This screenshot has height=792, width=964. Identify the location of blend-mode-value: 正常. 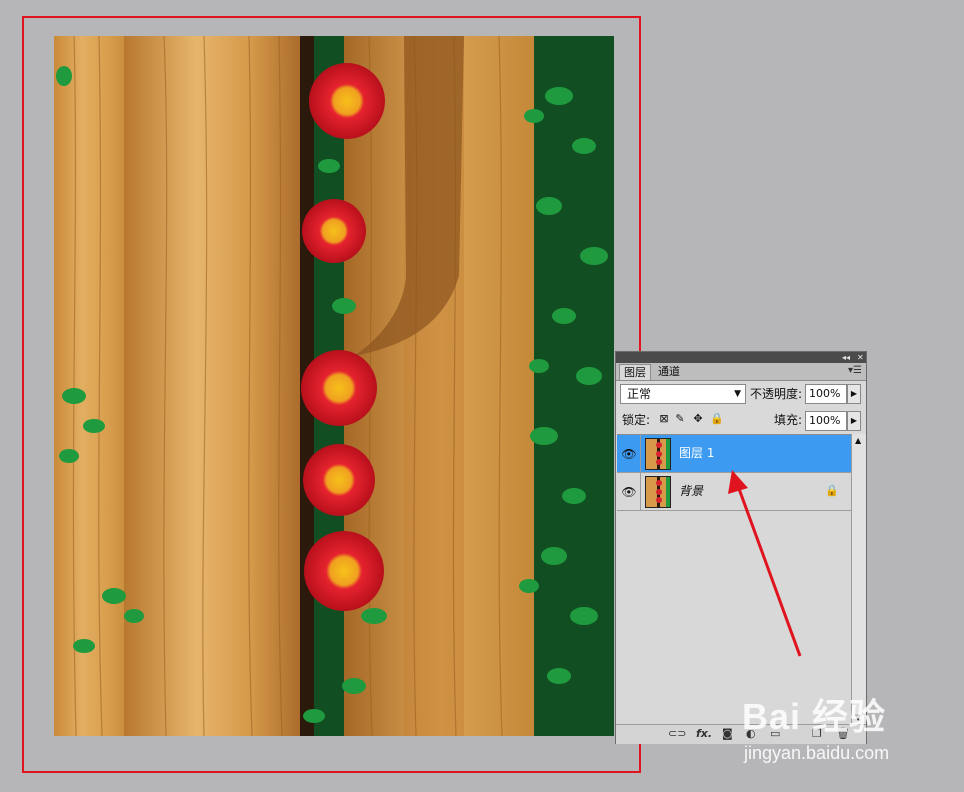
(639, 394).